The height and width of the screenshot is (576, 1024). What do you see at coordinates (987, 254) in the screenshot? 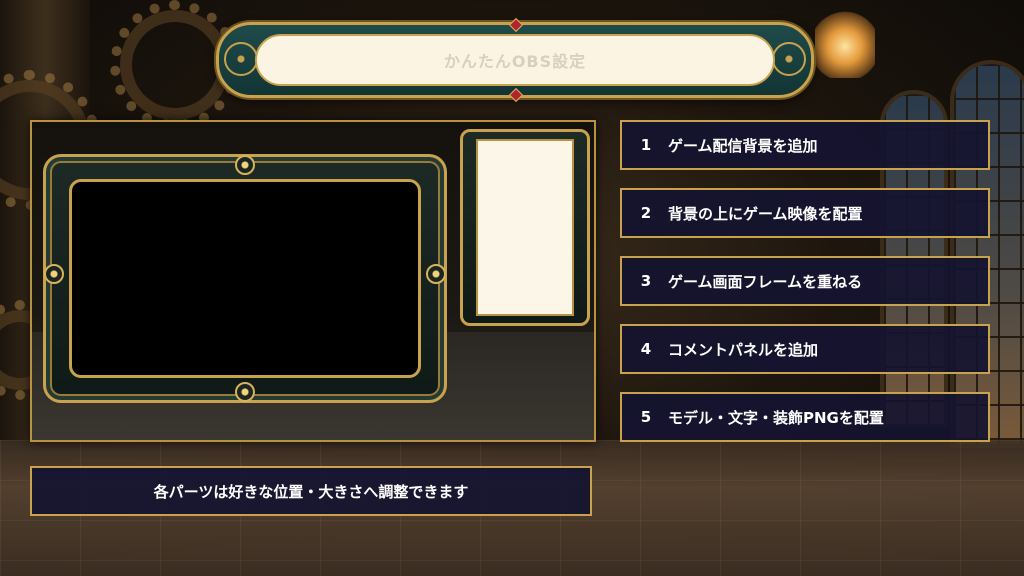
I see `arched-window` at bounding box center [987, 254].